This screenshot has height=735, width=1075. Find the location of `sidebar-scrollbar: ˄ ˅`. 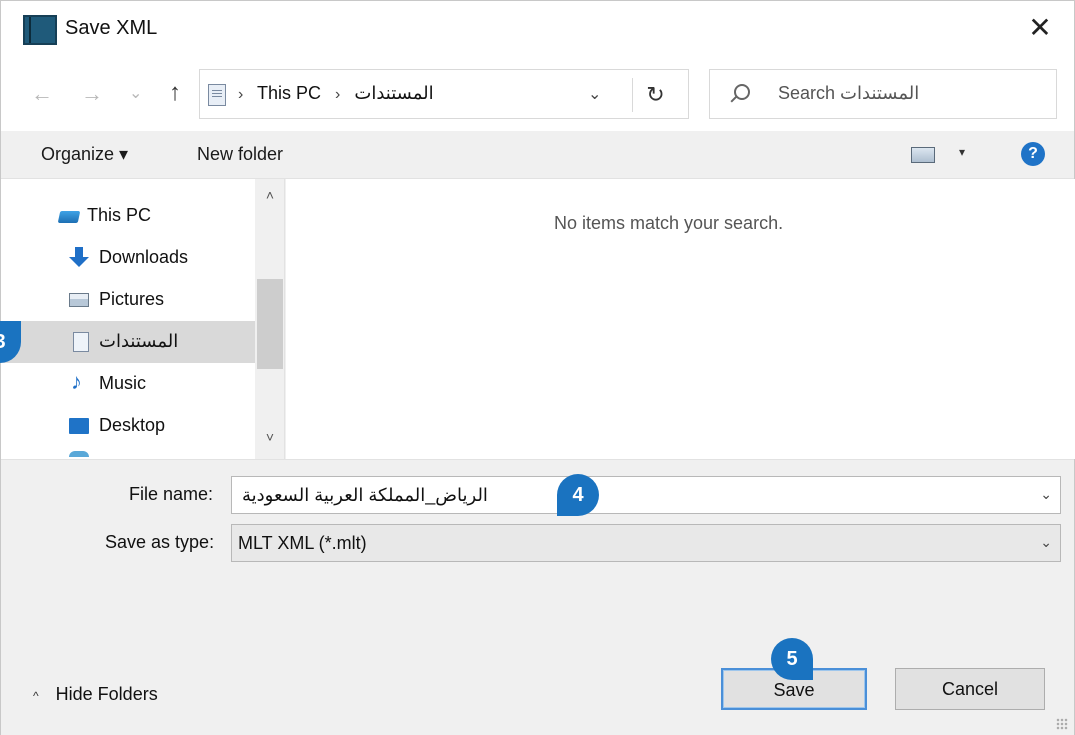

sidebar-scrollbar: ˄ ˅ is located at coordinates (269, 319).